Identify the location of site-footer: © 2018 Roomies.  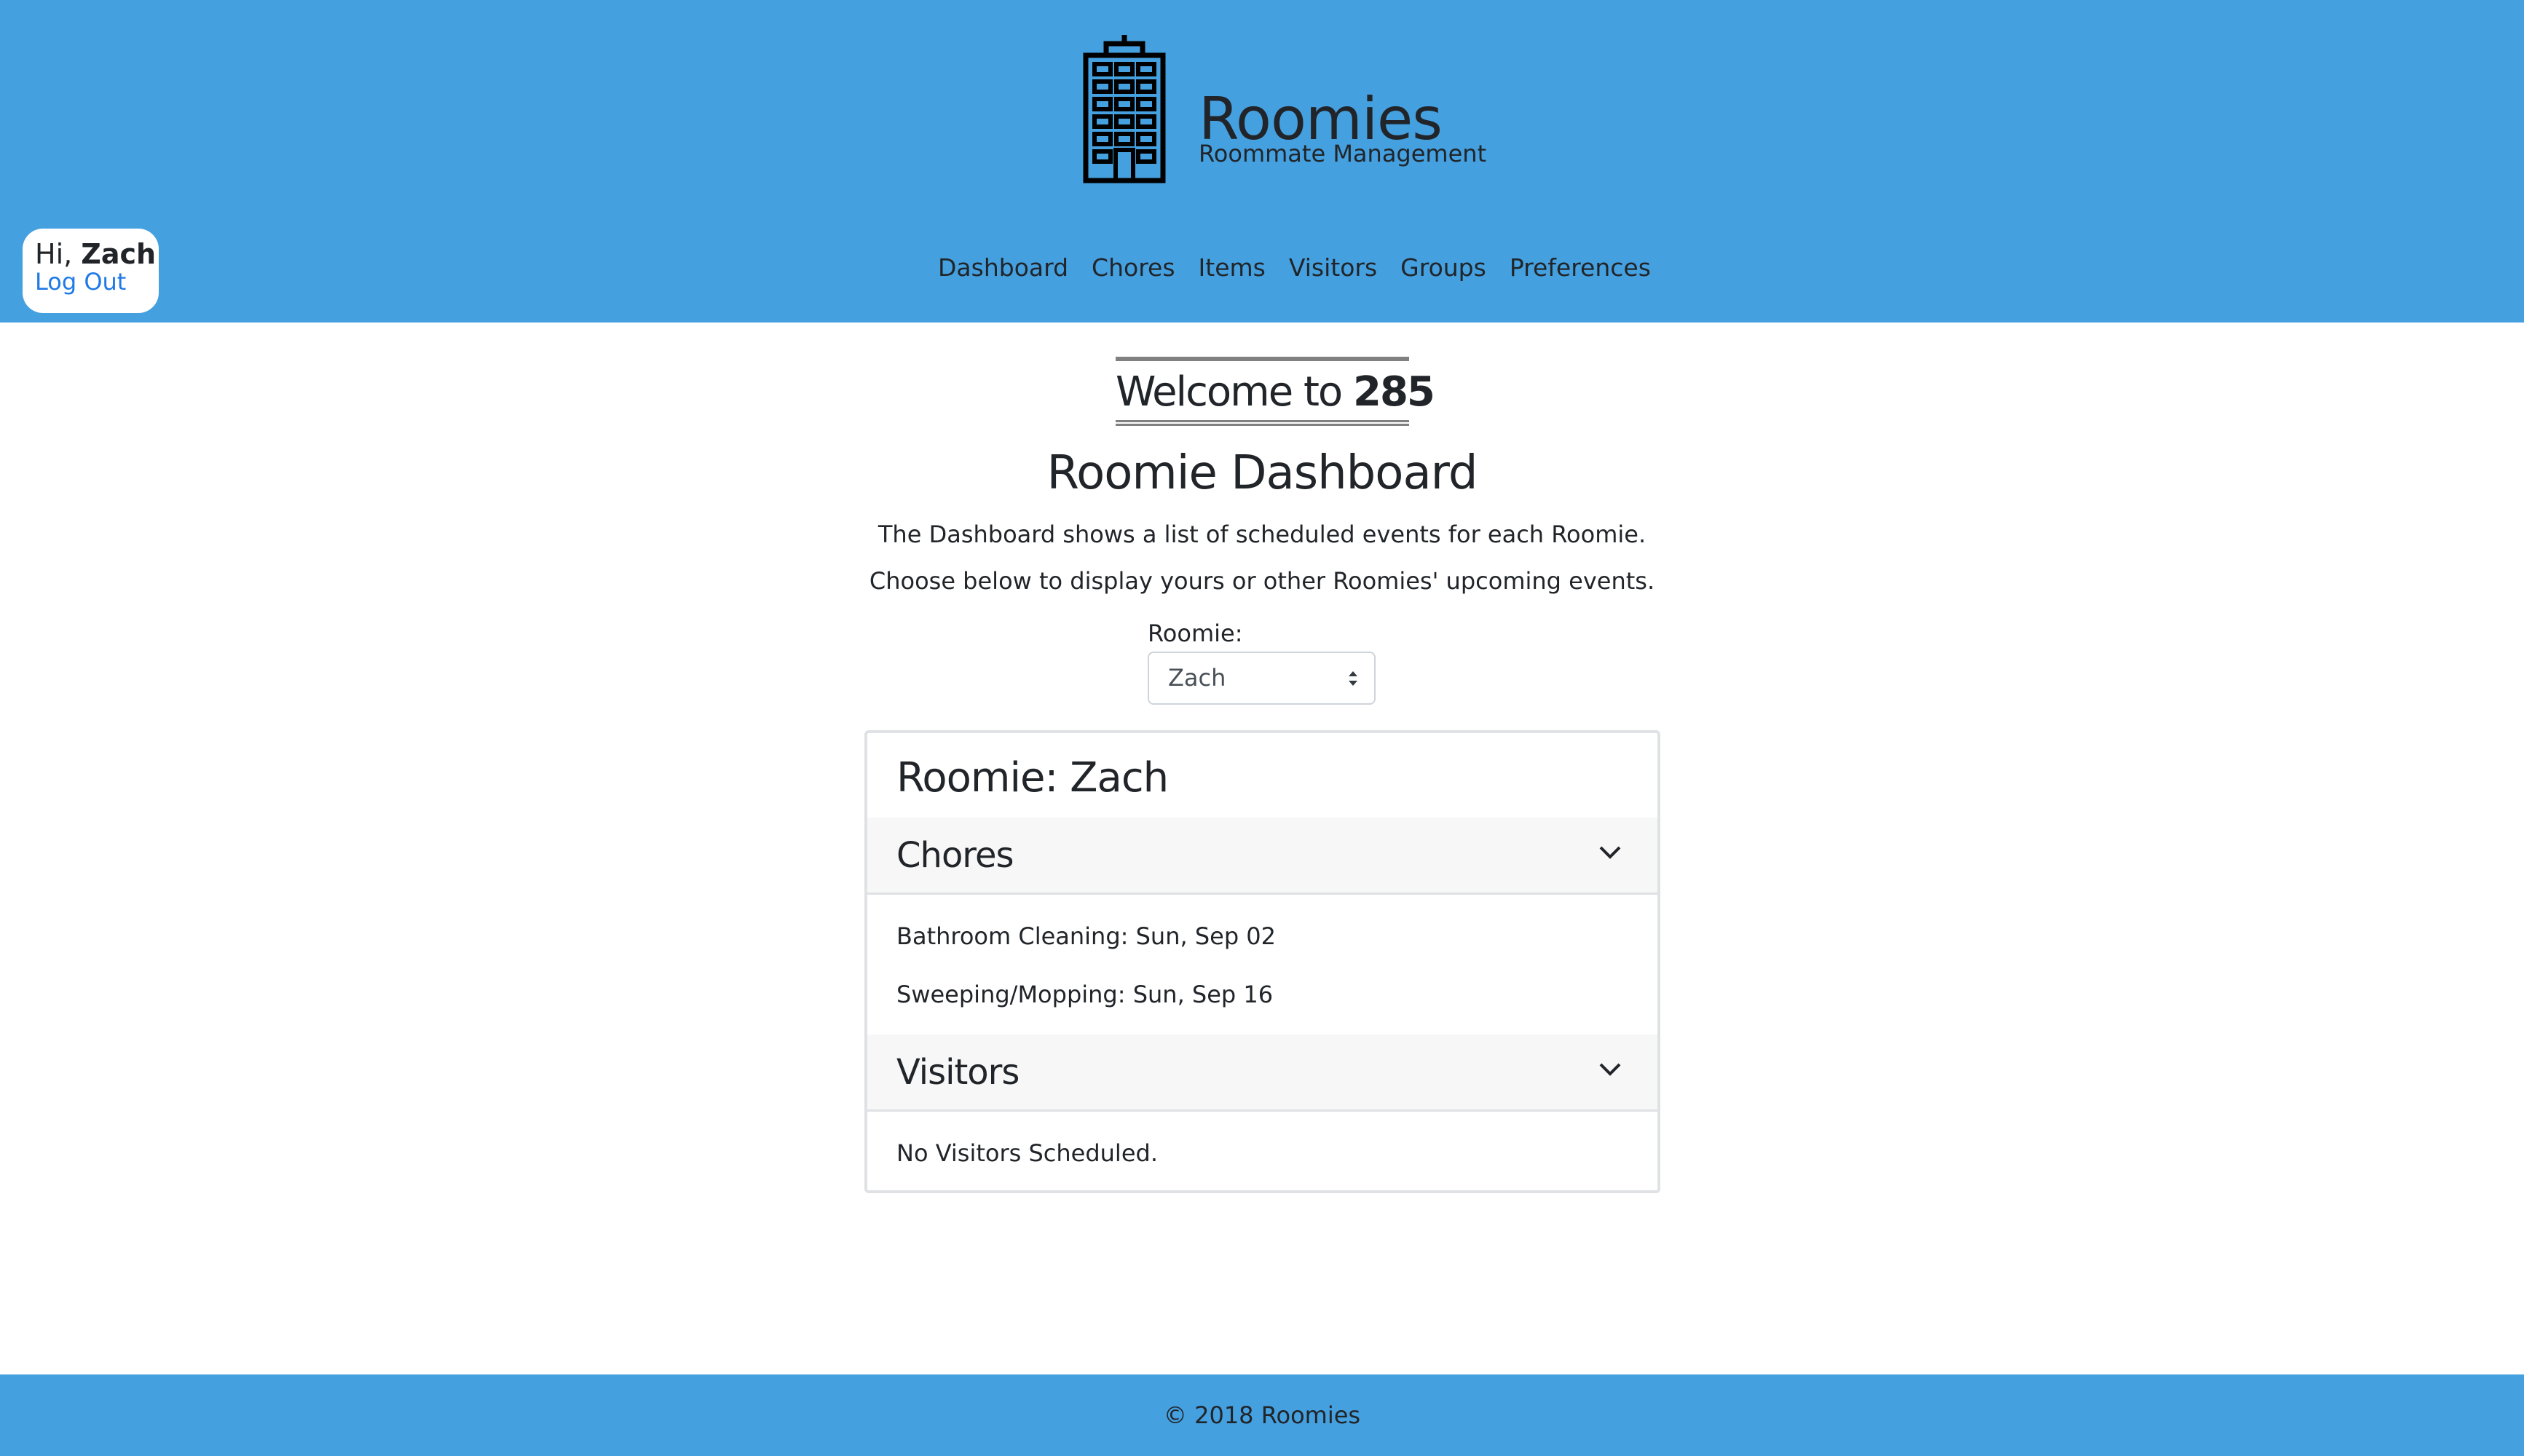
(1262, 1415).